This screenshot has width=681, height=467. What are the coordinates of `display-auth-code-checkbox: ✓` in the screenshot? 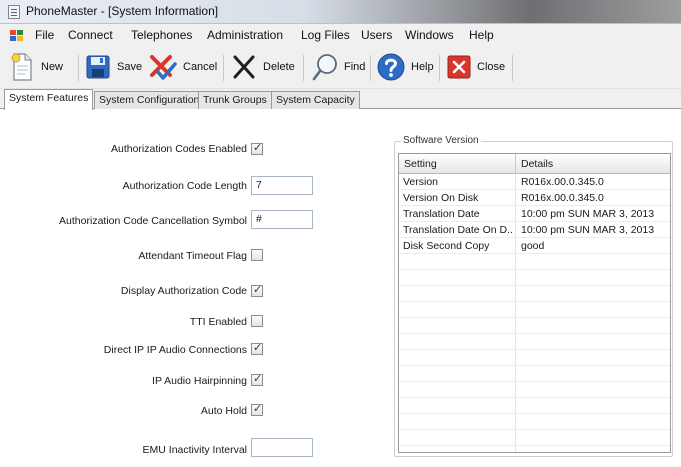 It's located at (257, 290).